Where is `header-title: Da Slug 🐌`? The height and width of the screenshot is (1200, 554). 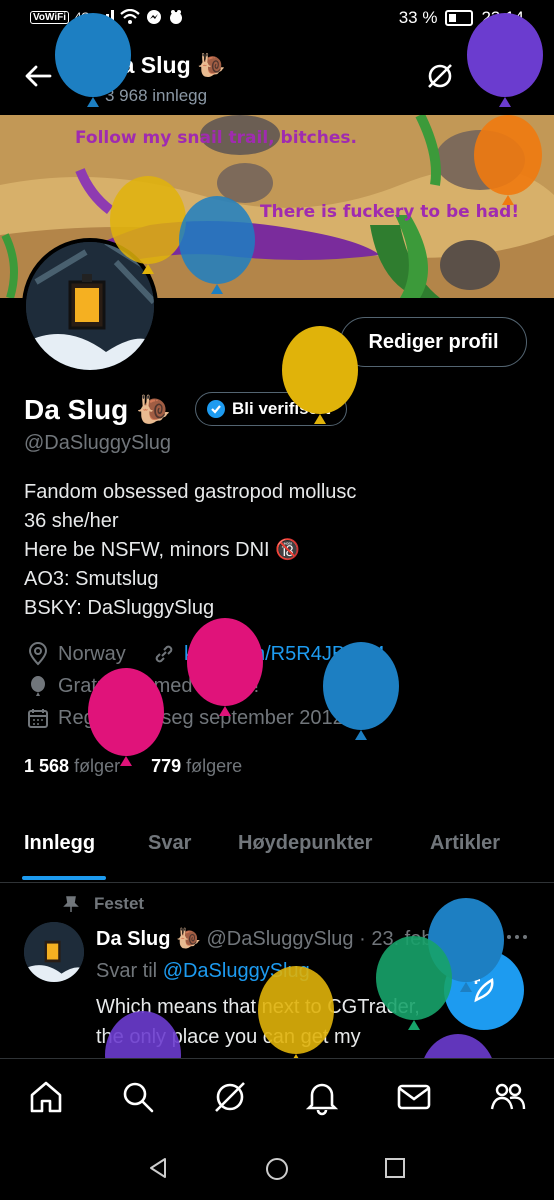 header-title: Da Slug 🐌 is located at coordinates (165, 65).